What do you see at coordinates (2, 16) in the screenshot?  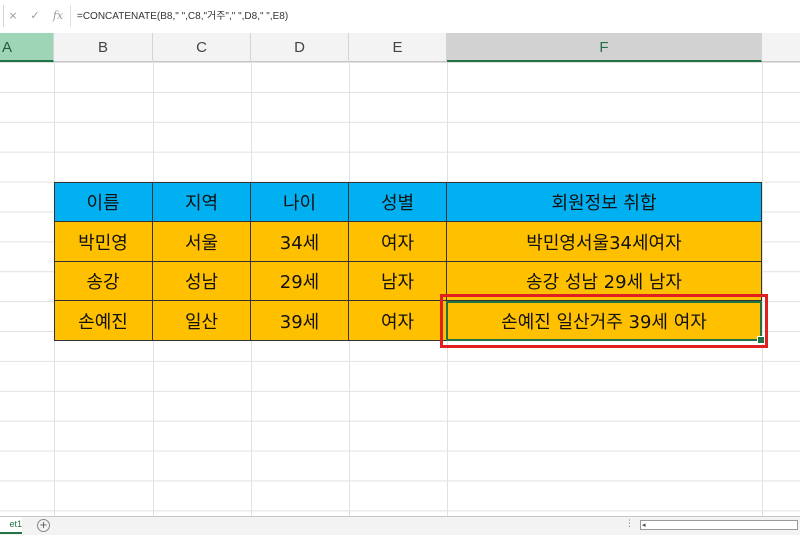 I see `name-box-edge` at bounding box center [2, 16].